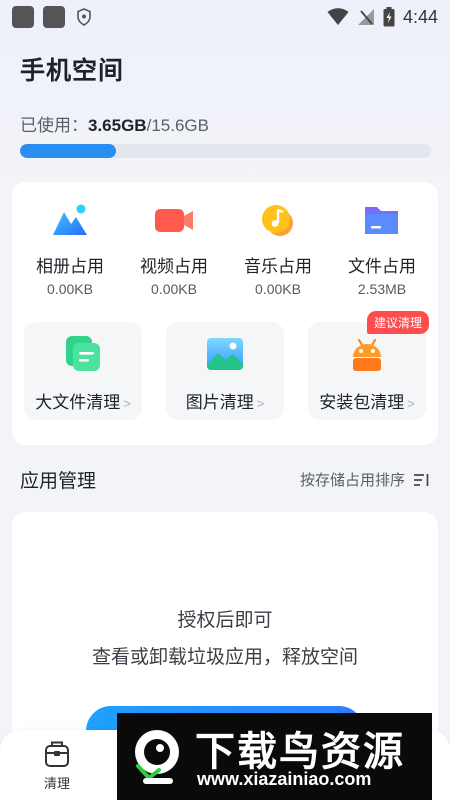 This screenshot has height=800, width=450. Describe the element at coordinates (382, 289) in the screenshot. I see `stat-value: 2.53MB` at that location.